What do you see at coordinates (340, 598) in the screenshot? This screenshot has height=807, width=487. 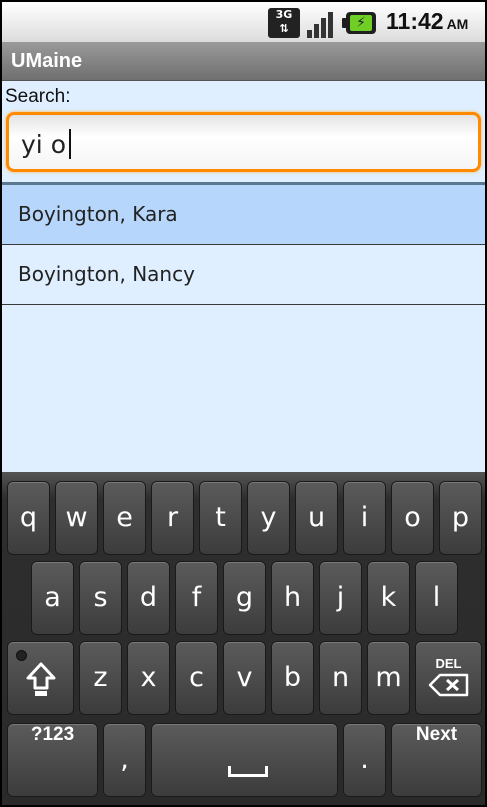 I see `key-j: j` at bounding box center [340, 598].